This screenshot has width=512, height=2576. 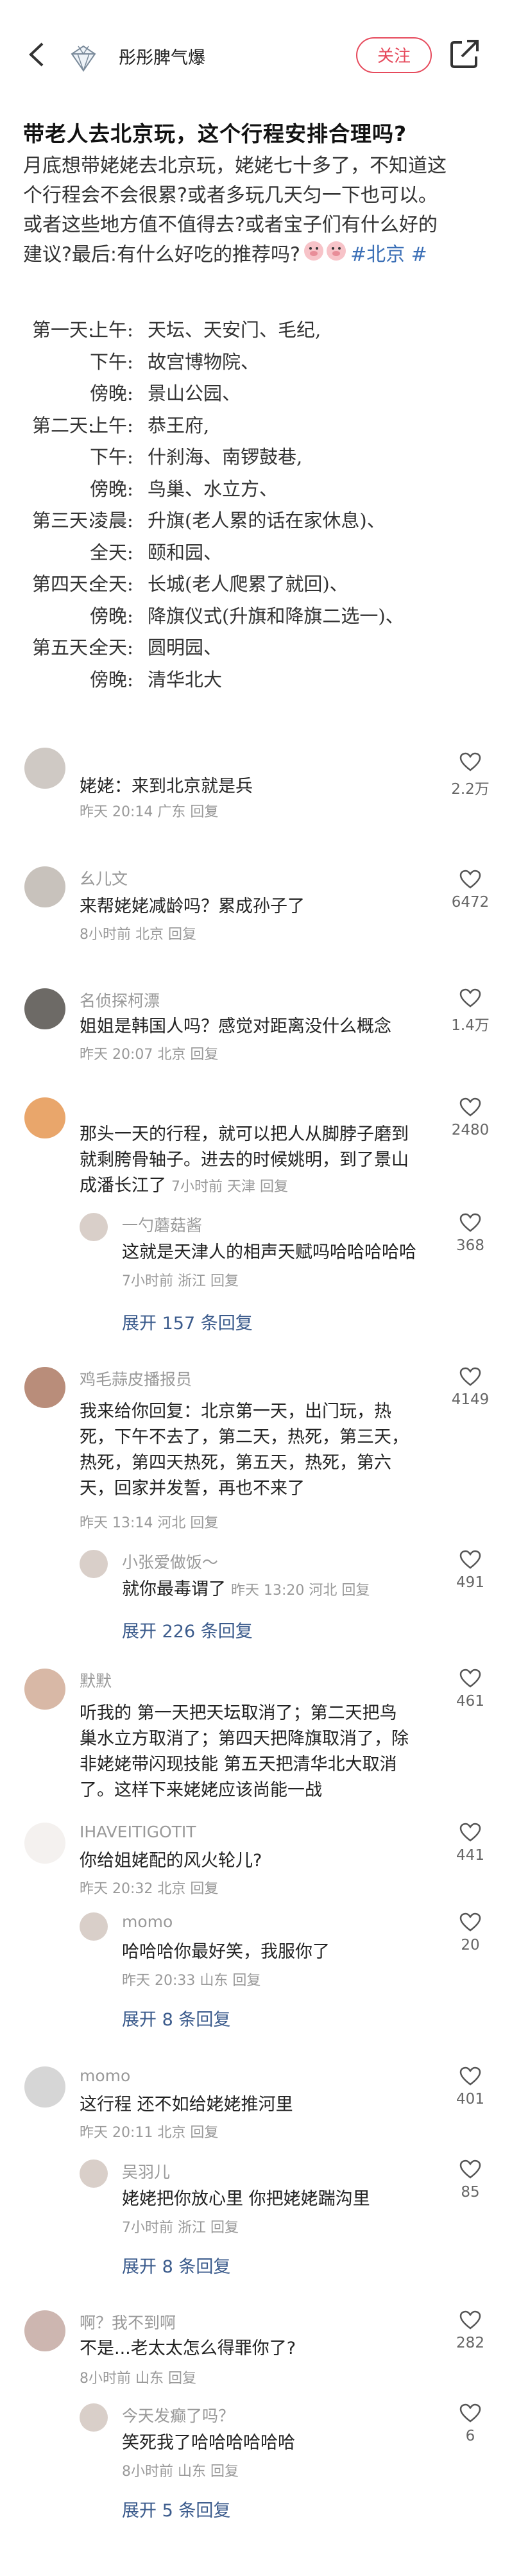 I want to click on comment-text-line: 那头一天的行程，就可以把人从脚脖子磨到, so click(x=244, y=1134).